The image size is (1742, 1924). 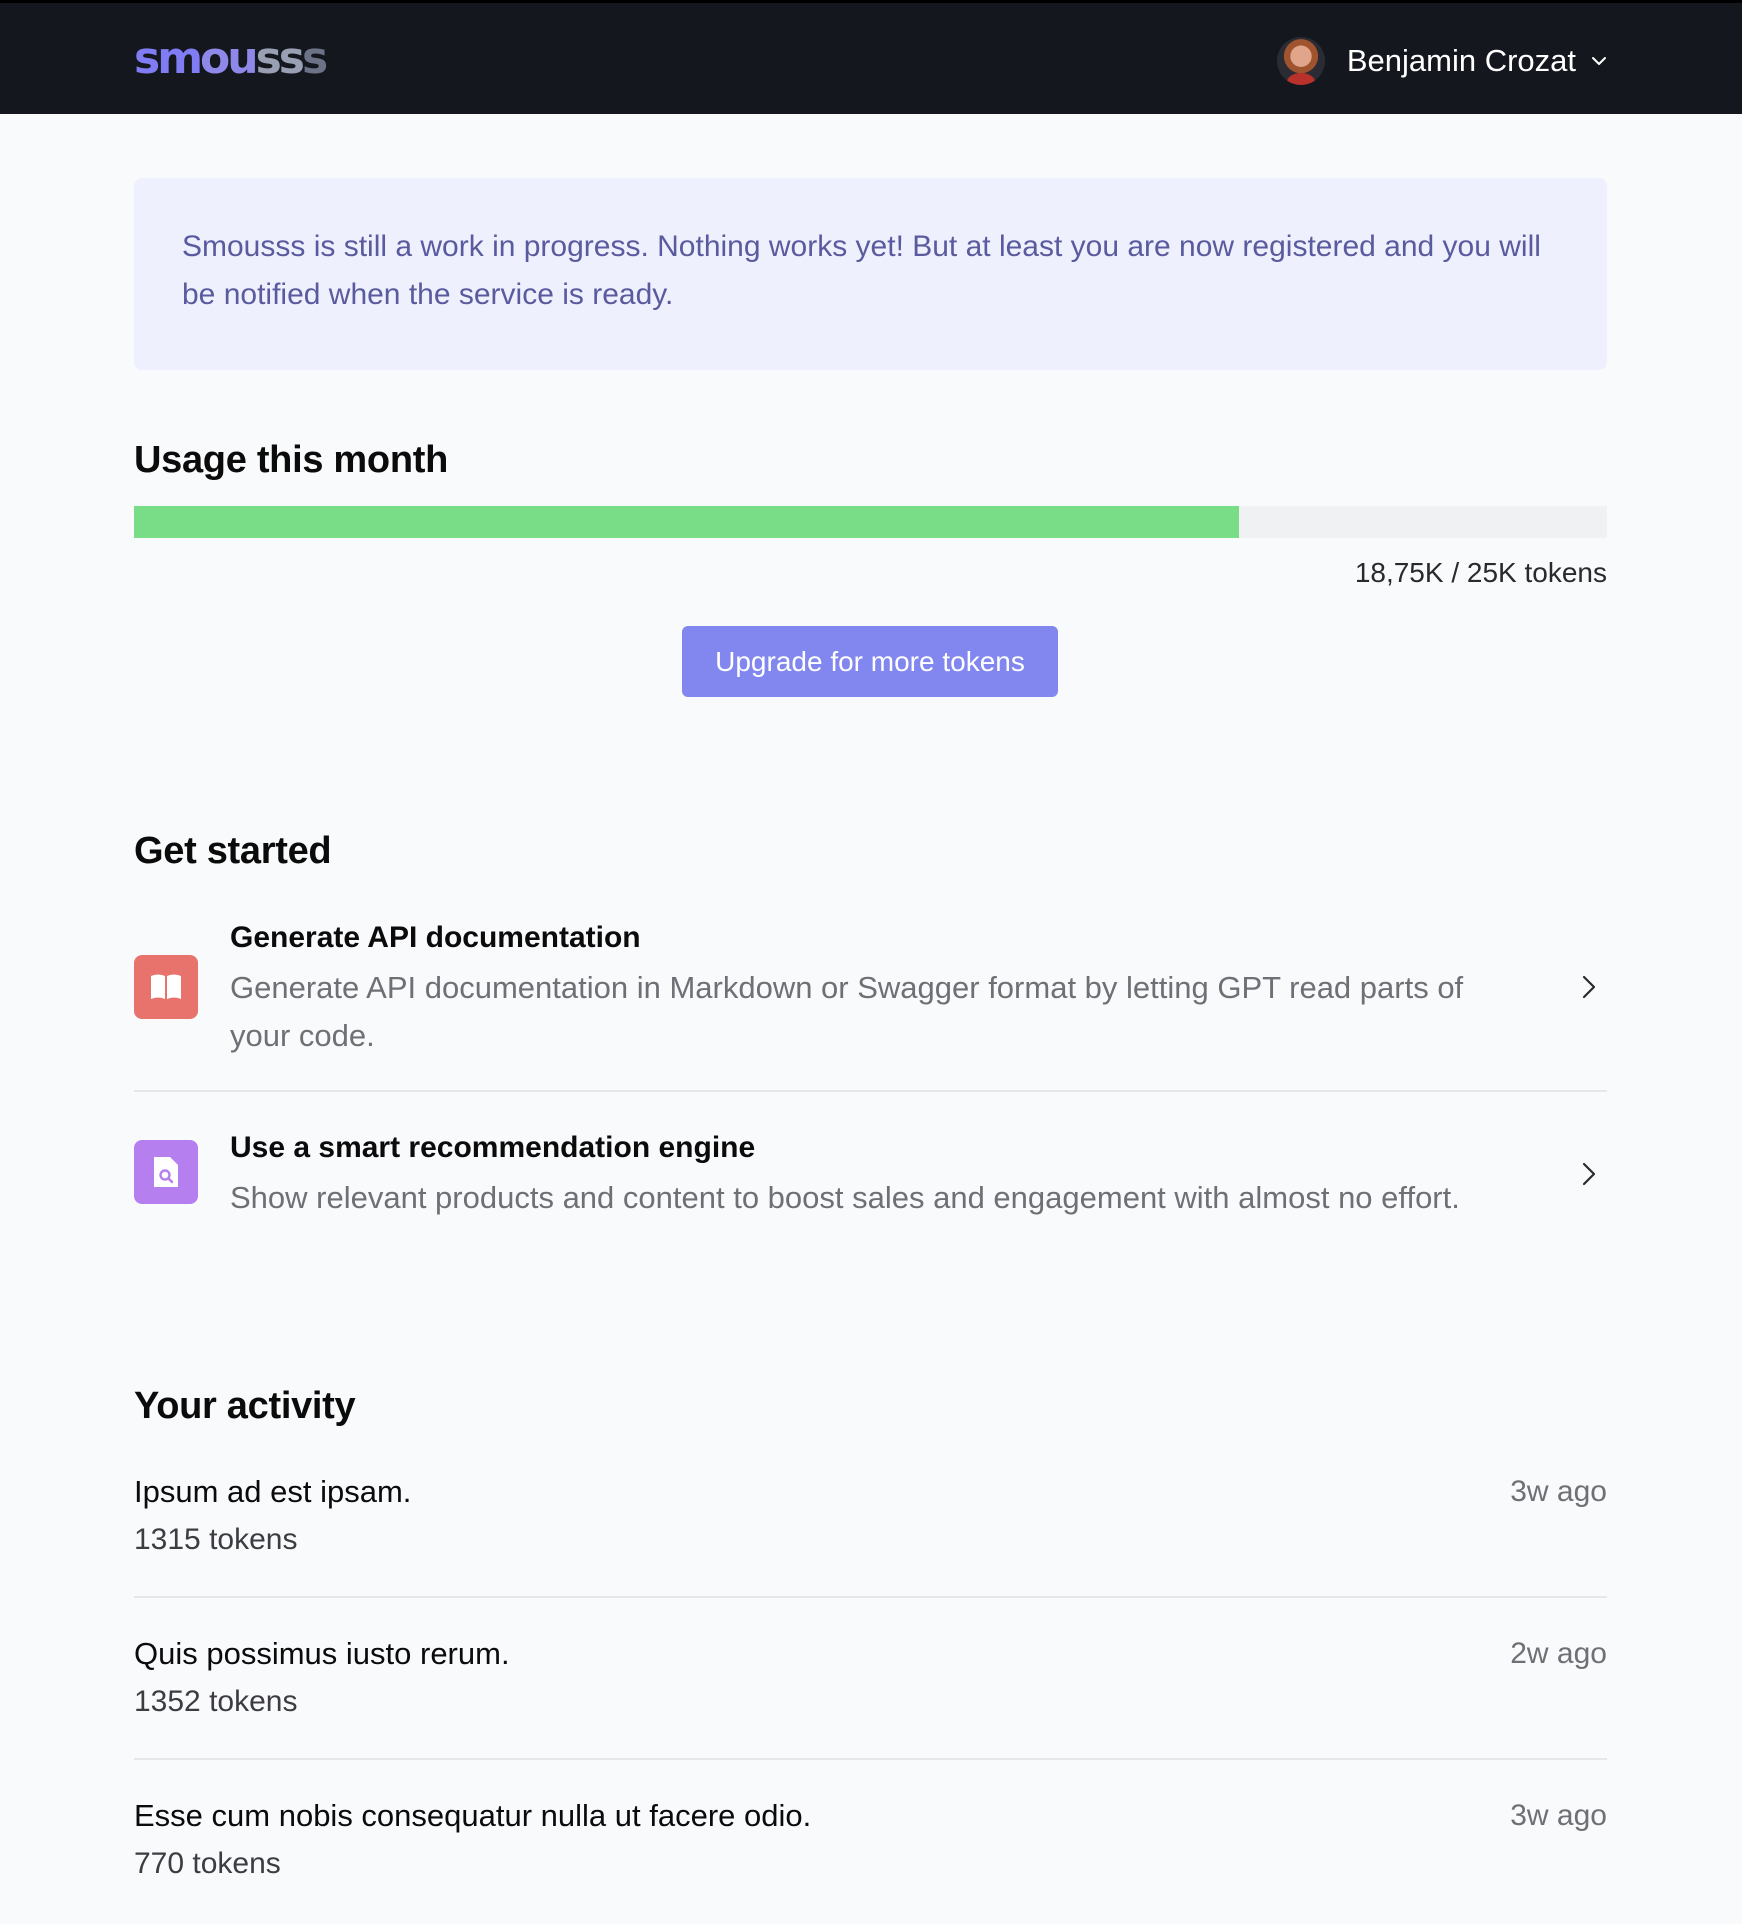 I want to click on activity-tokens: 1352 tokens, so click(x=216, y=1701).